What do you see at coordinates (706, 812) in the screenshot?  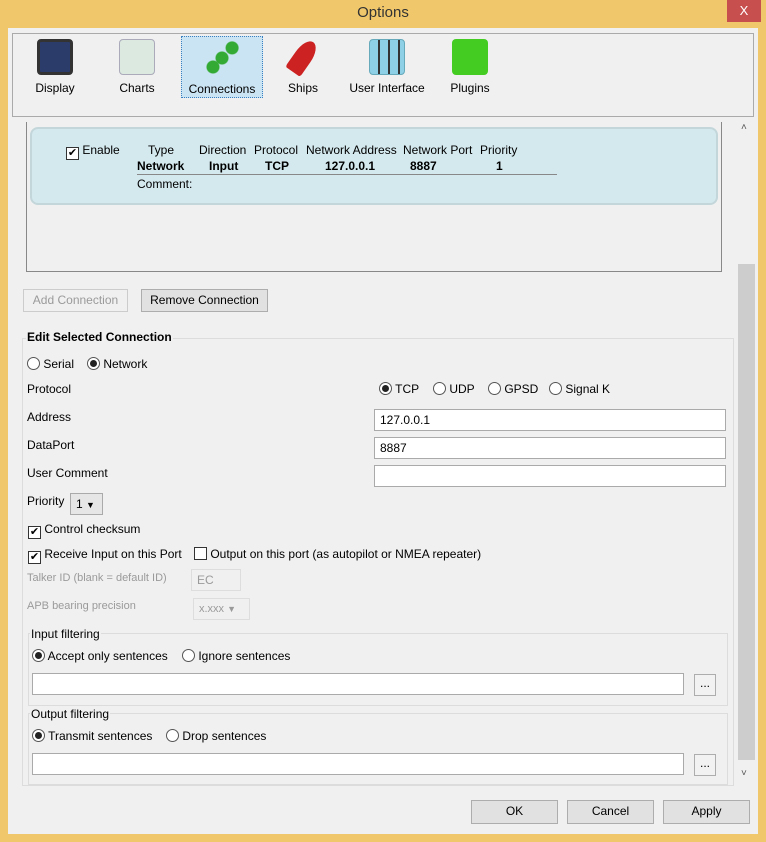 I see `apply-button: Apply` at bounding box center [706, 812].